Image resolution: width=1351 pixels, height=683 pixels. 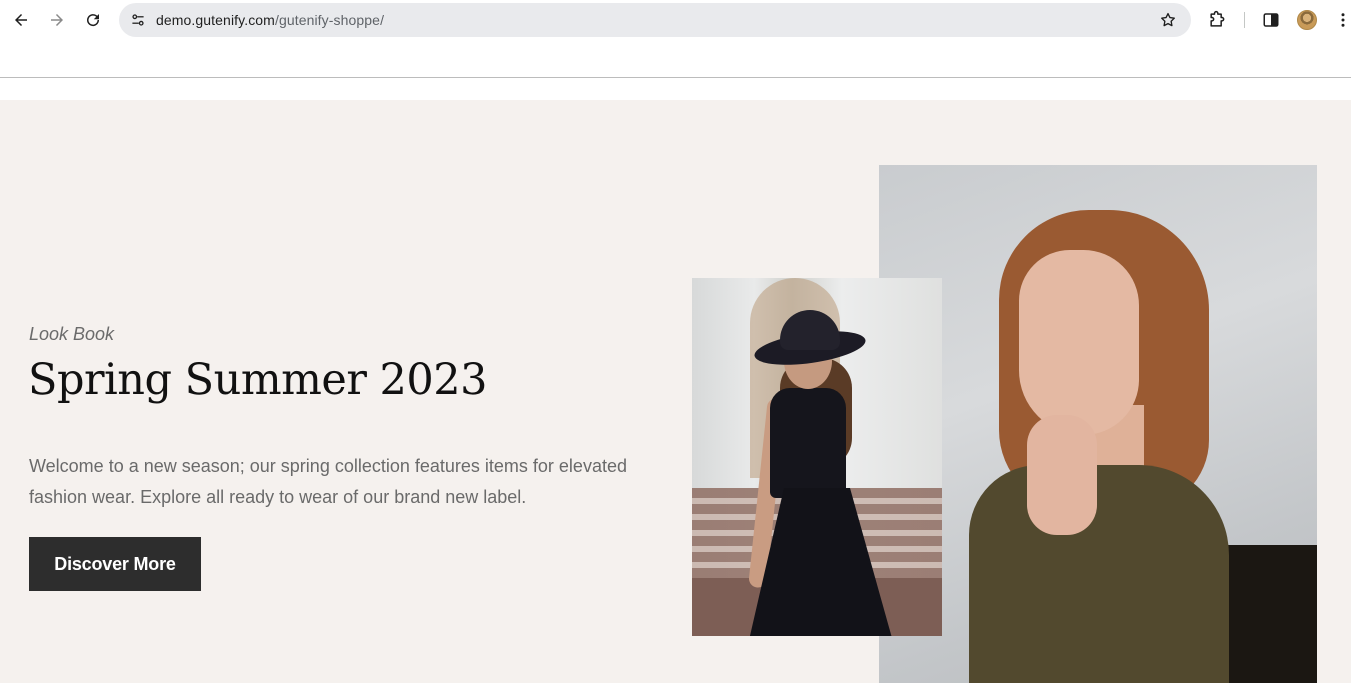 What do you see at coordinates (57, 20) in the screenshot?
I see `forward-arrow-icon` at bounding box center [57, 20].